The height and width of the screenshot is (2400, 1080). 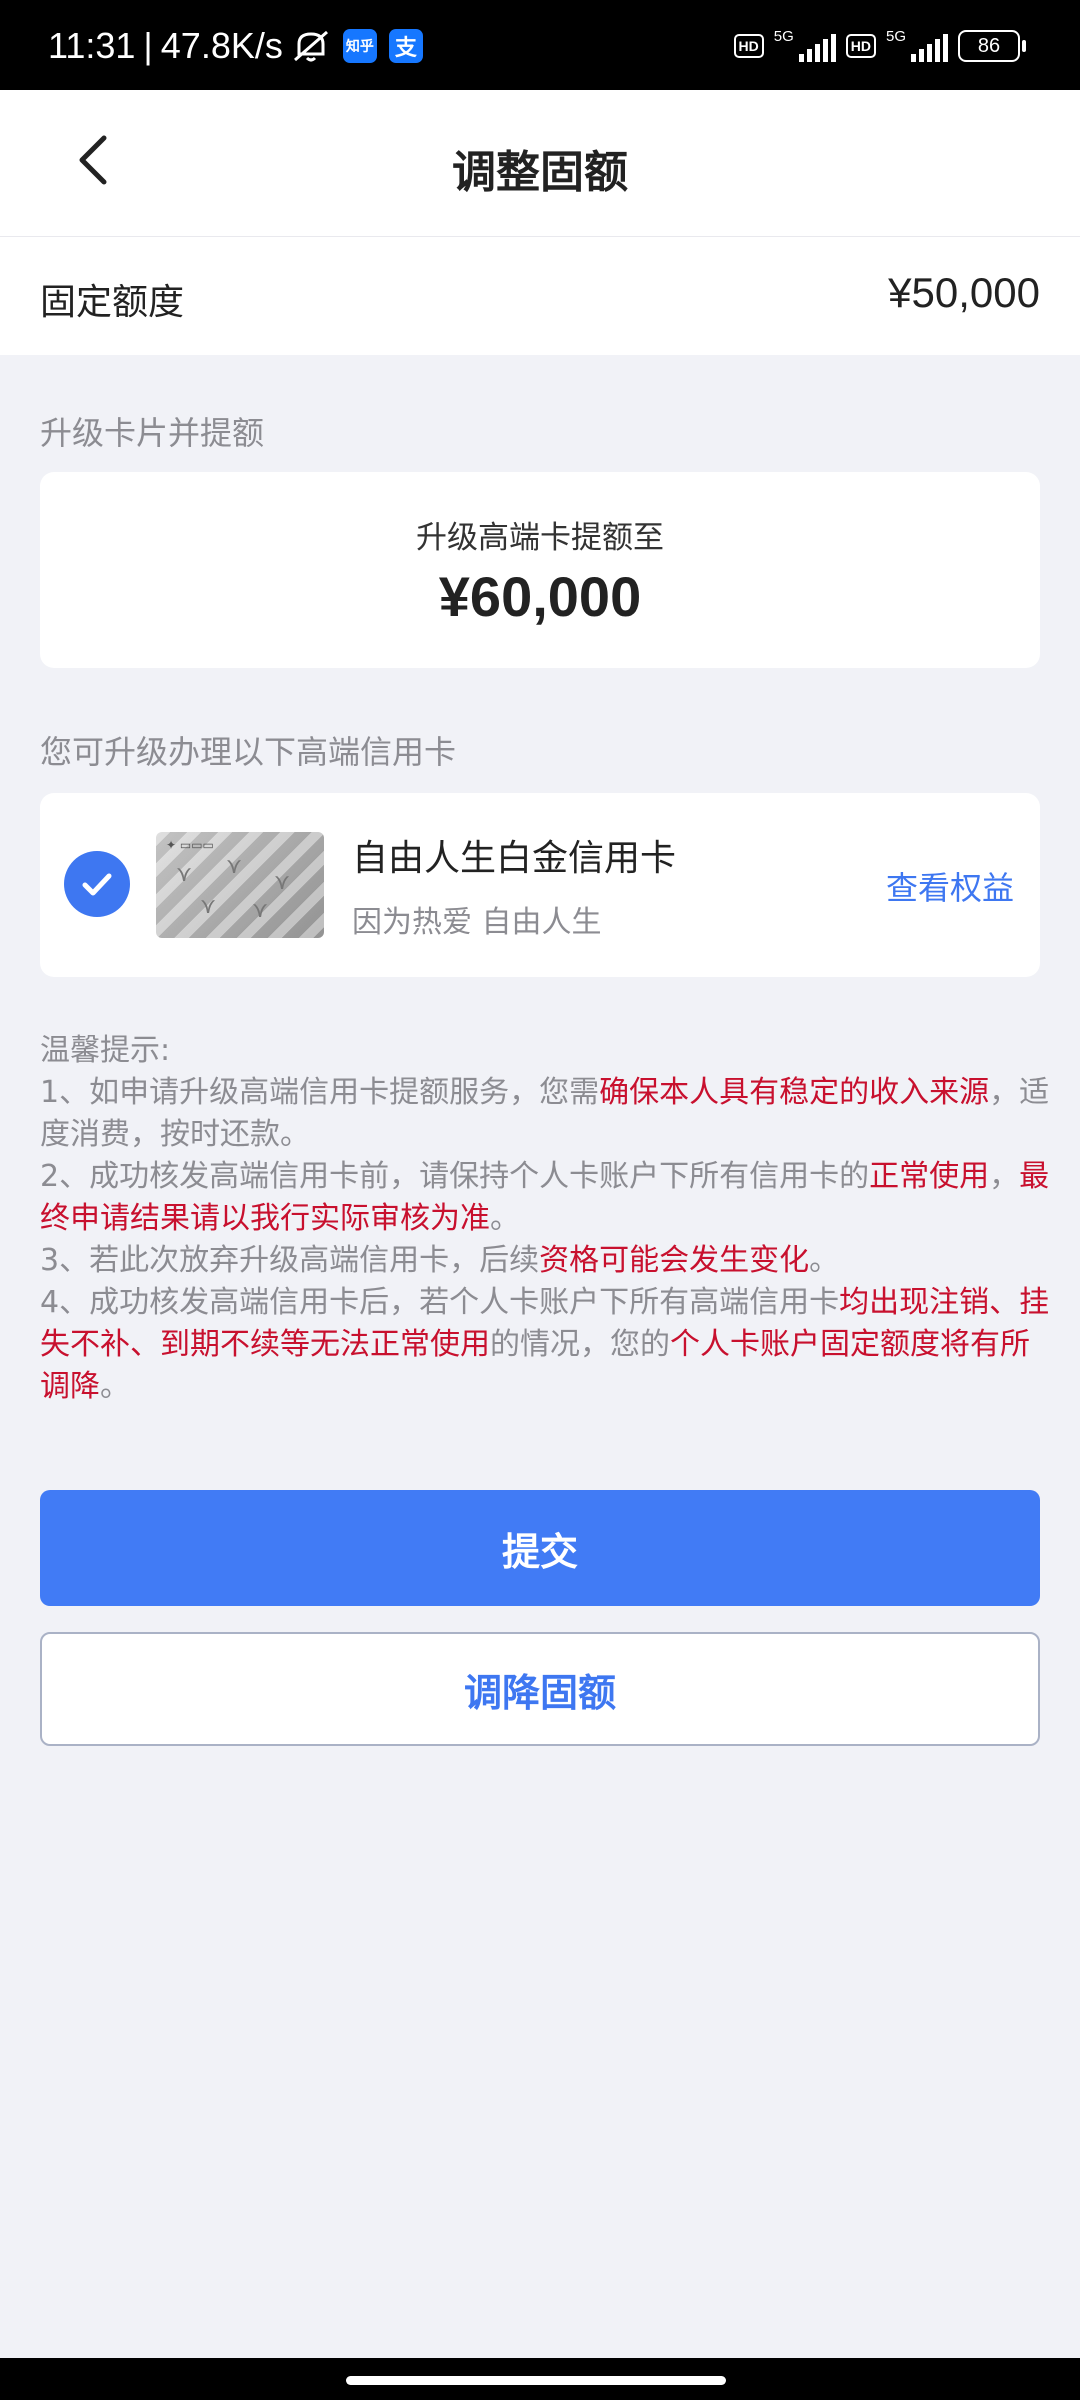 I want to click on alipay-app-icon: 支, so click(x=405, y=46).